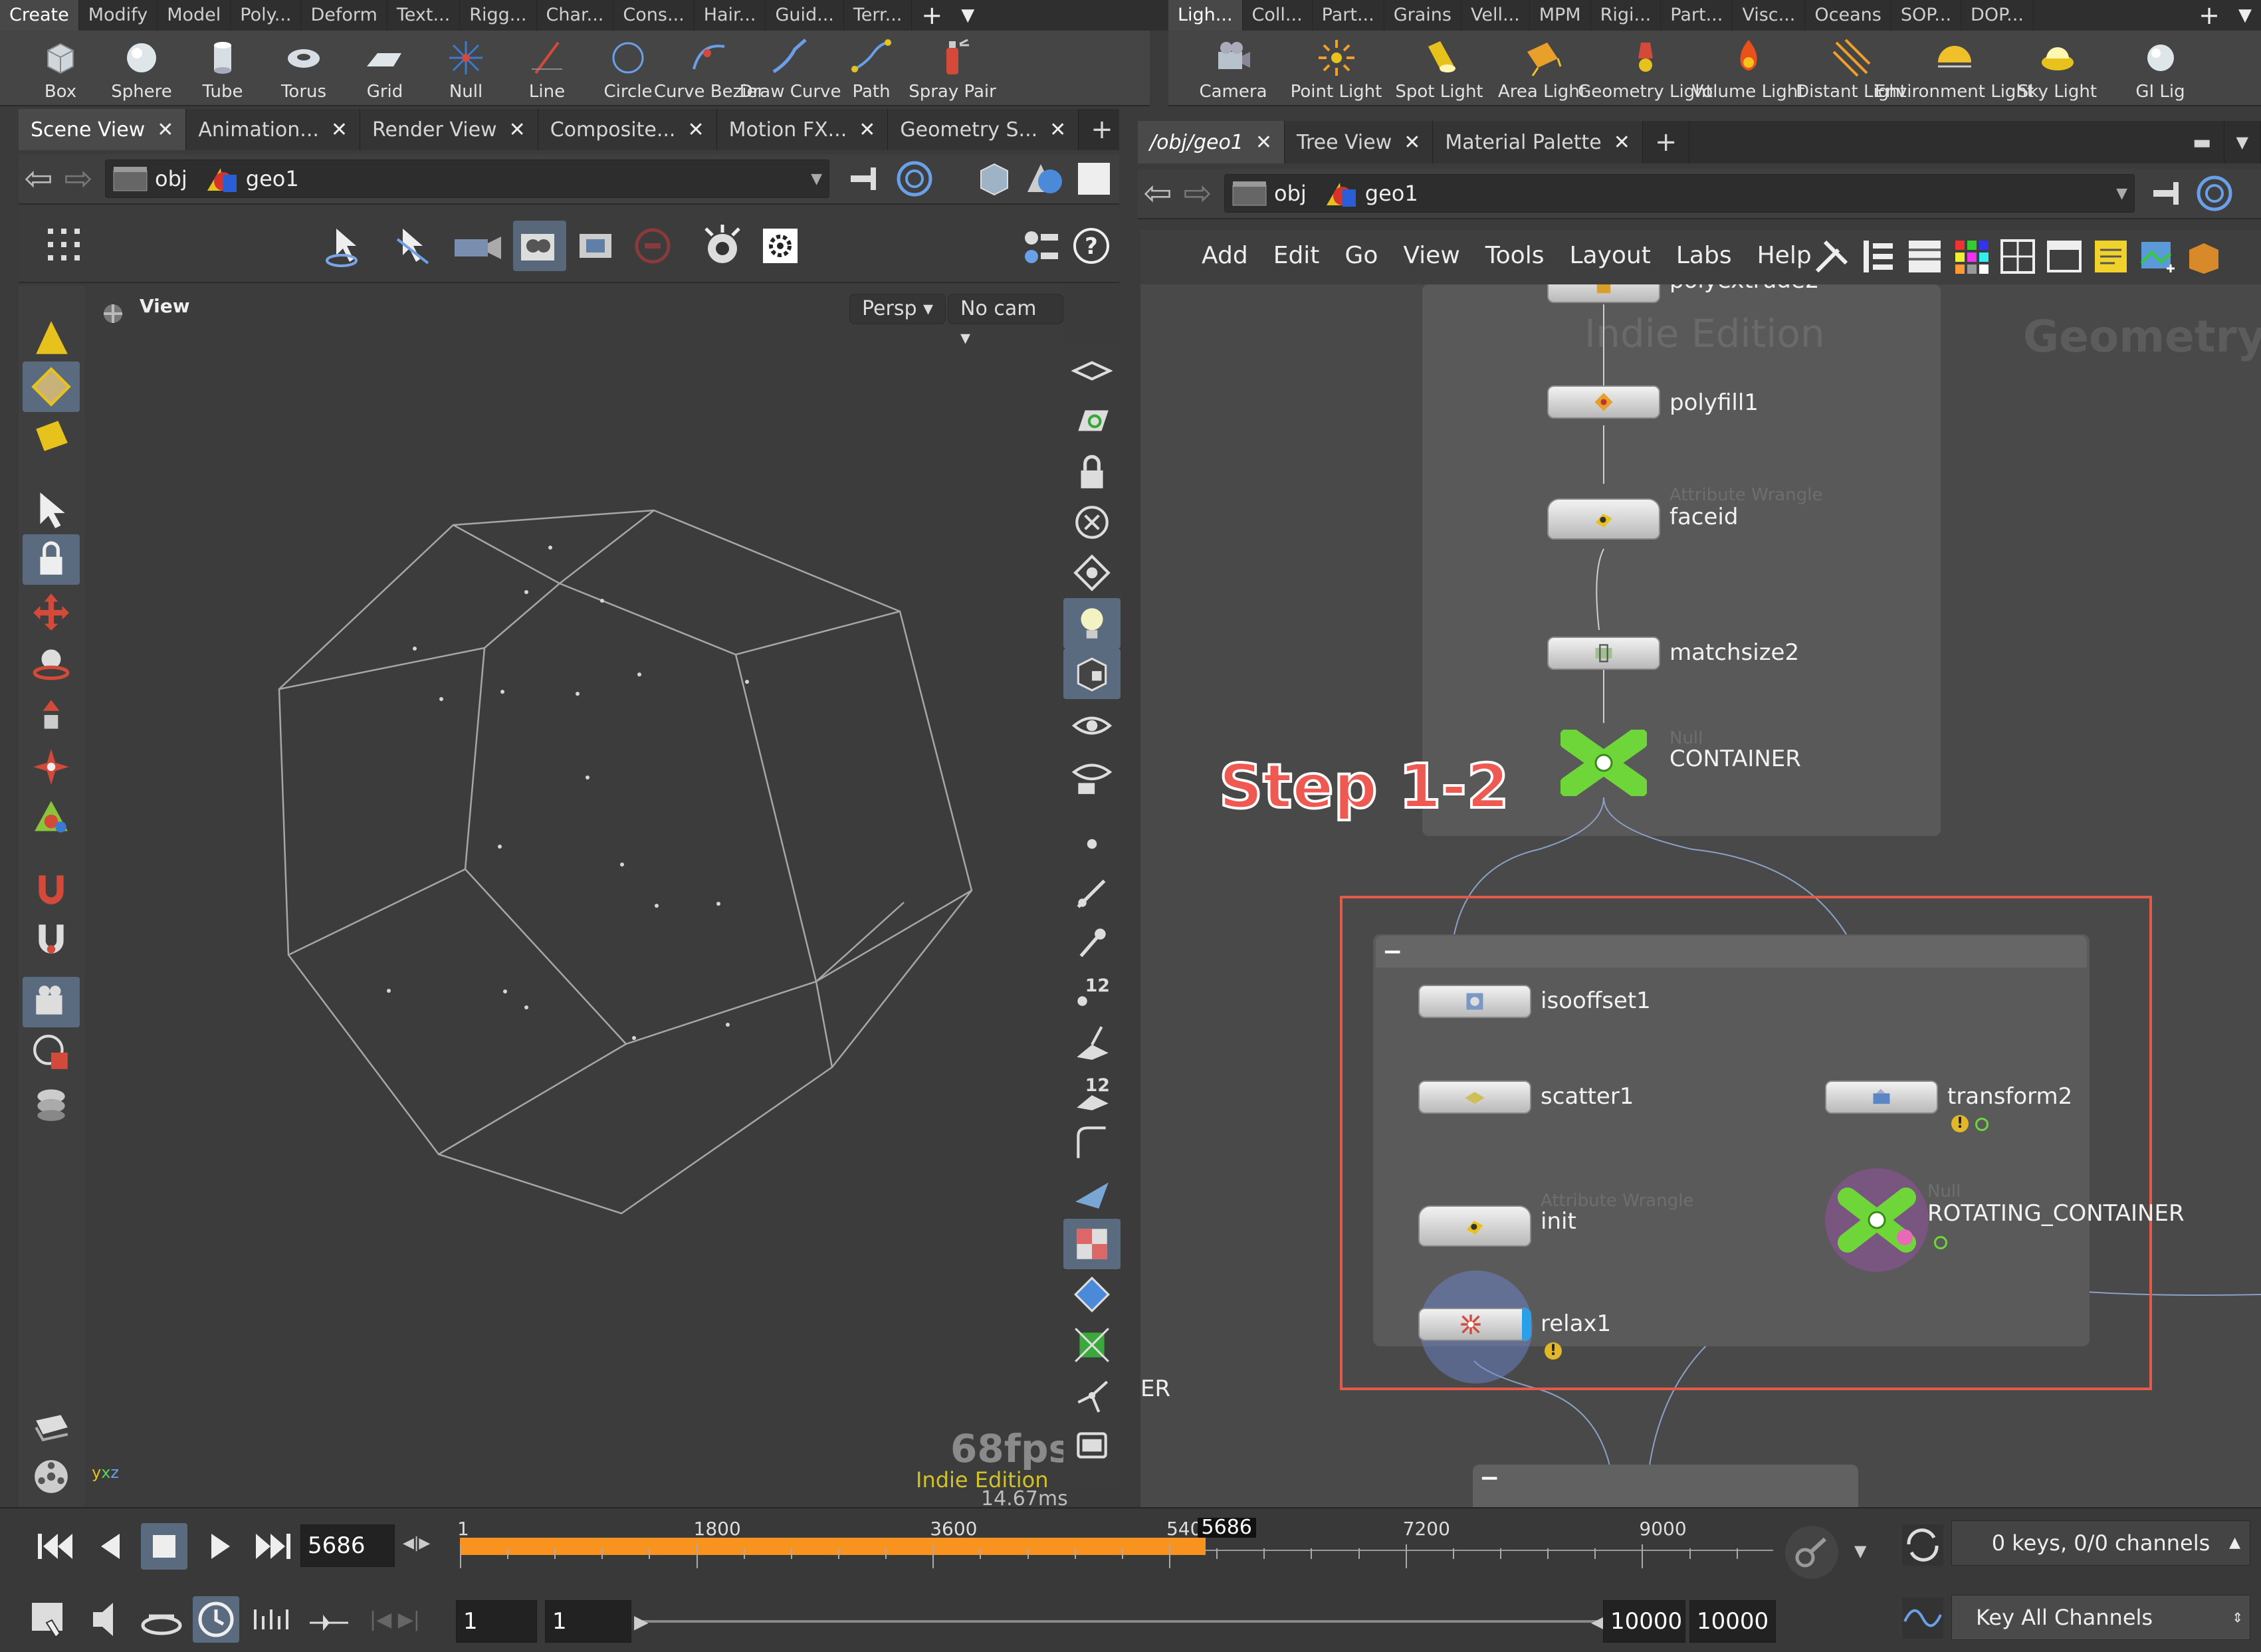 The width and height of the screenshot is (2261, 1652). What do you see at coordinates (119, 15) in the screenshot?
I see `shelf-tab-1: Modify` at bounding box center [119, 15].